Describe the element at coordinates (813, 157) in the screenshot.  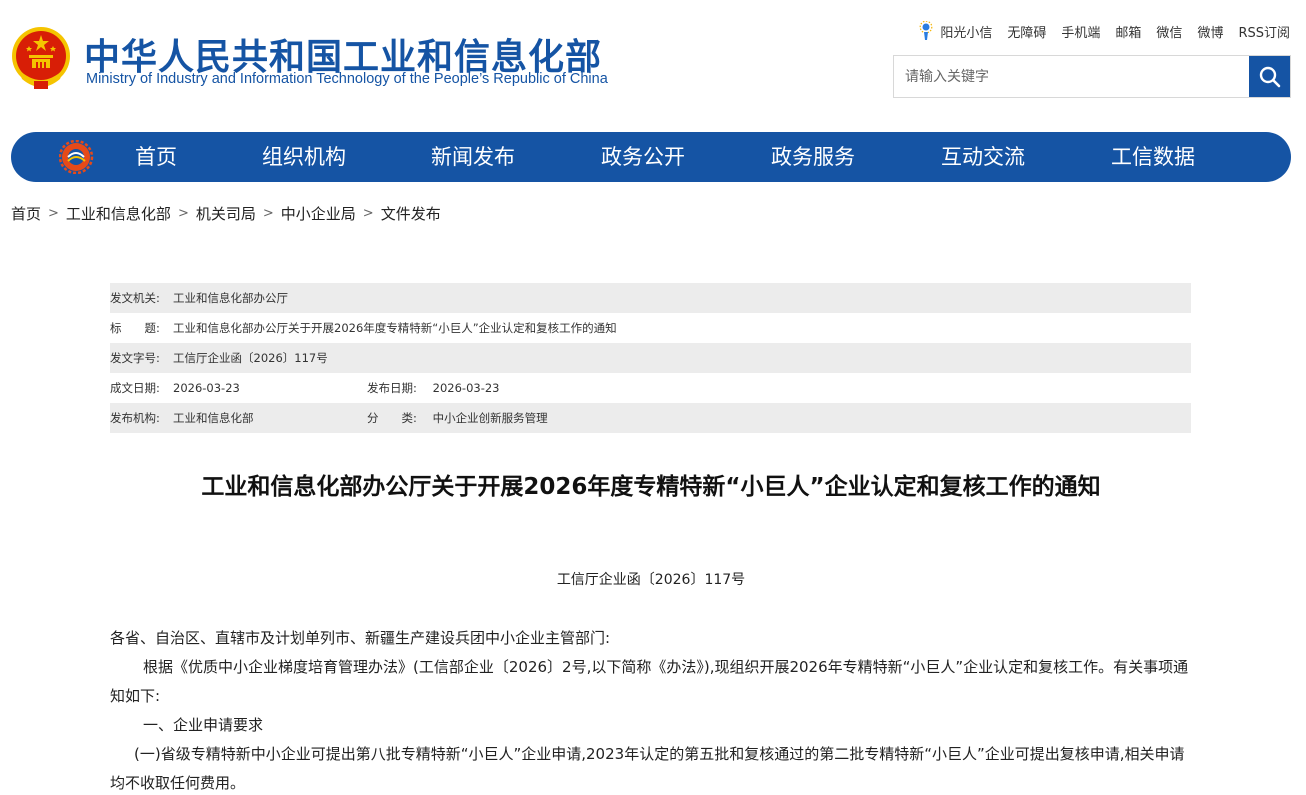
I see `nav-services: 政务服务` at that location.